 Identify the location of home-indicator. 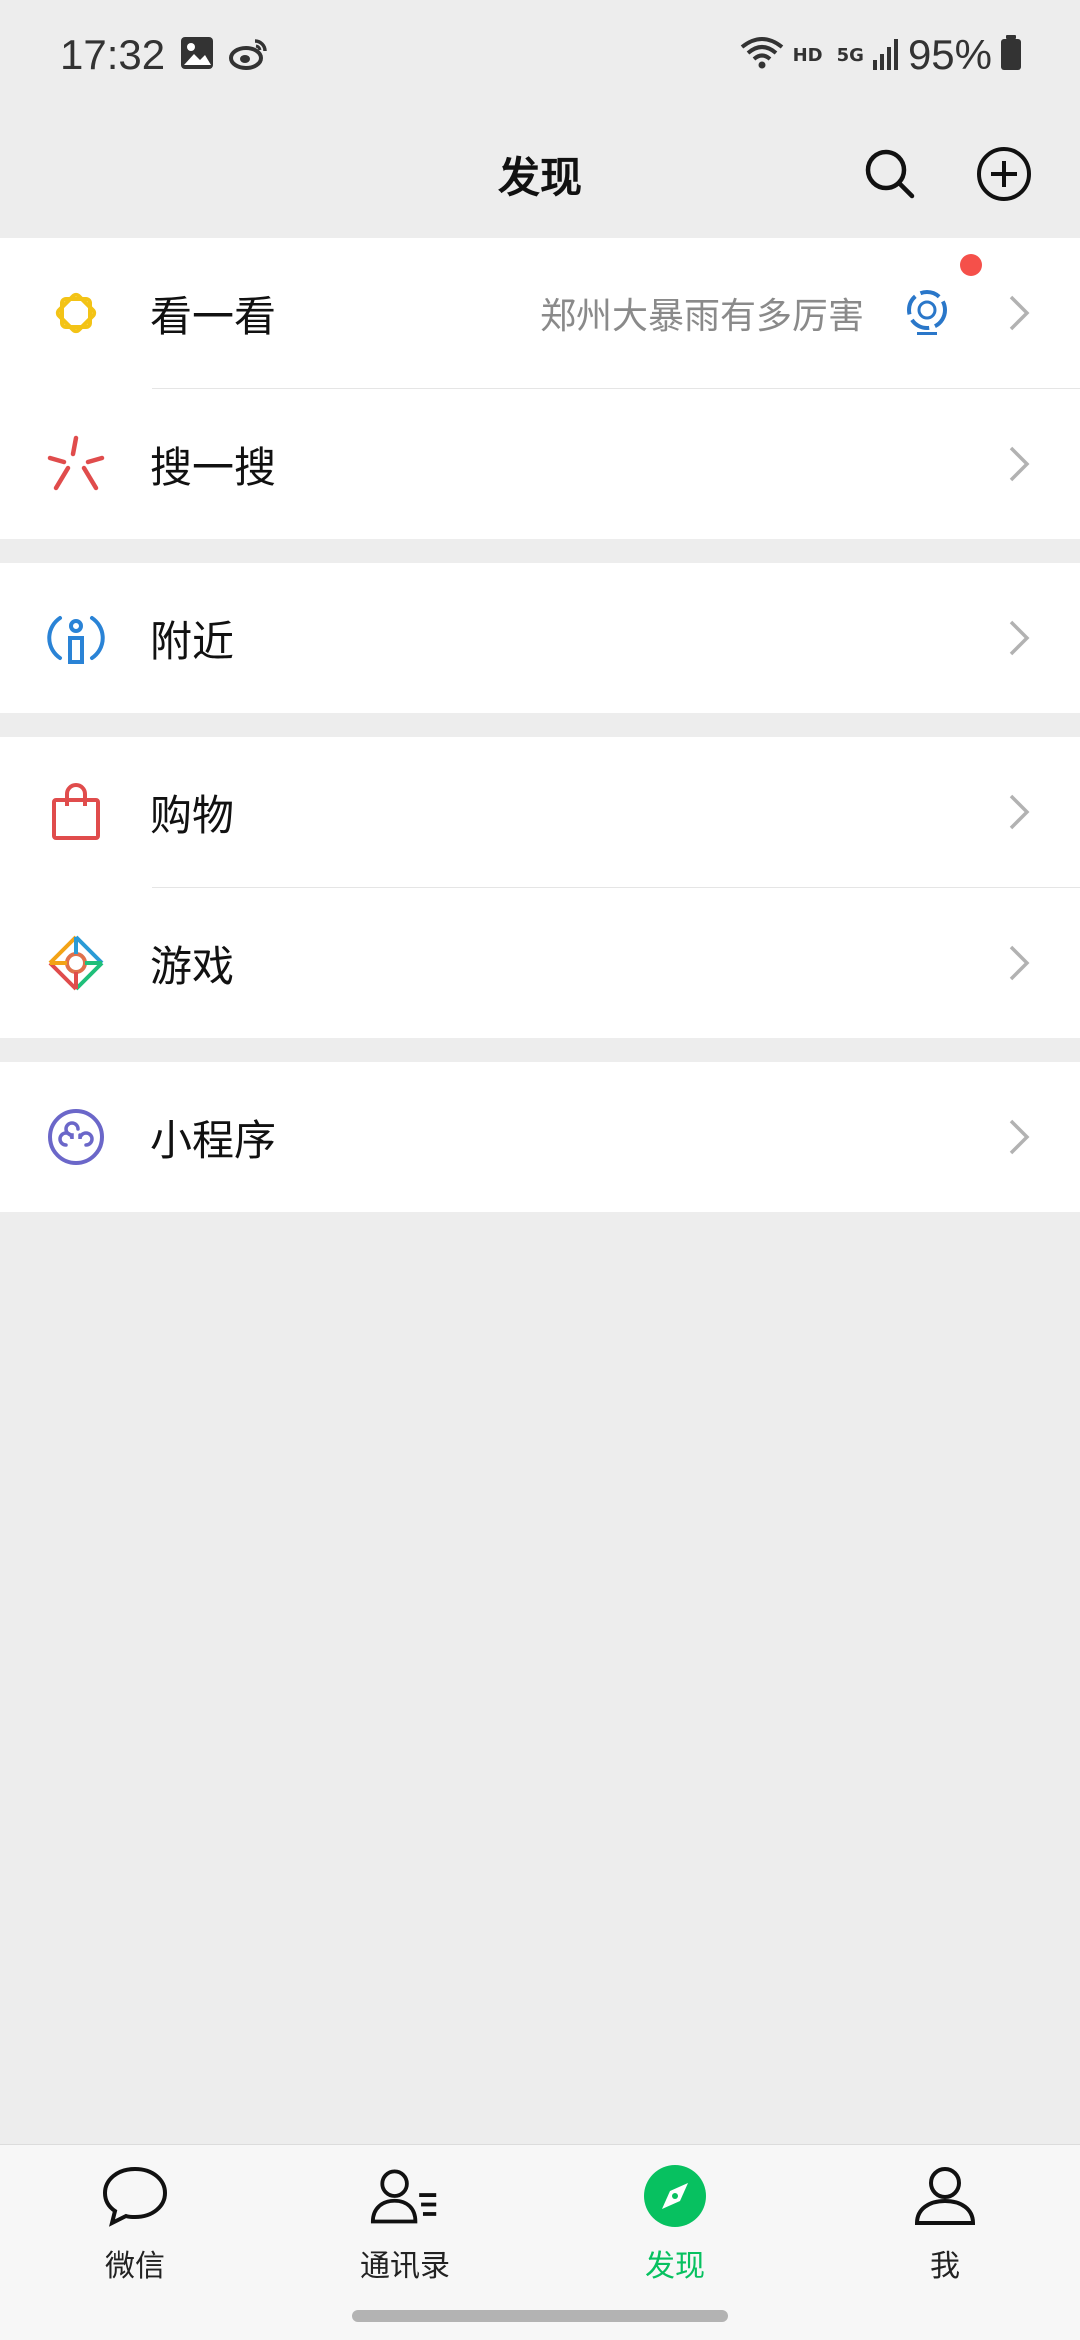
(540, 2316).